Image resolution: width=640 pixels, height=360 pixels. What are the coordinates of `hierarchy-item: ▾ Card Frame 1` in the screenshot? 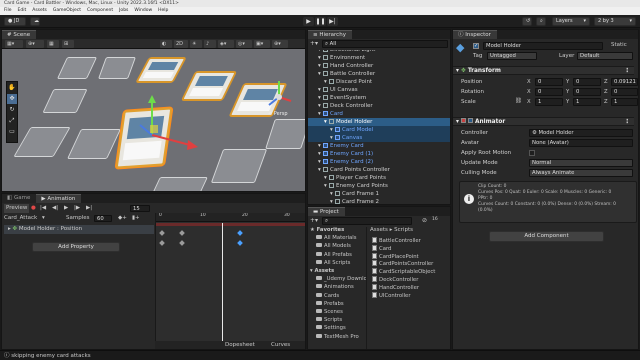 It's located at (379, 194).